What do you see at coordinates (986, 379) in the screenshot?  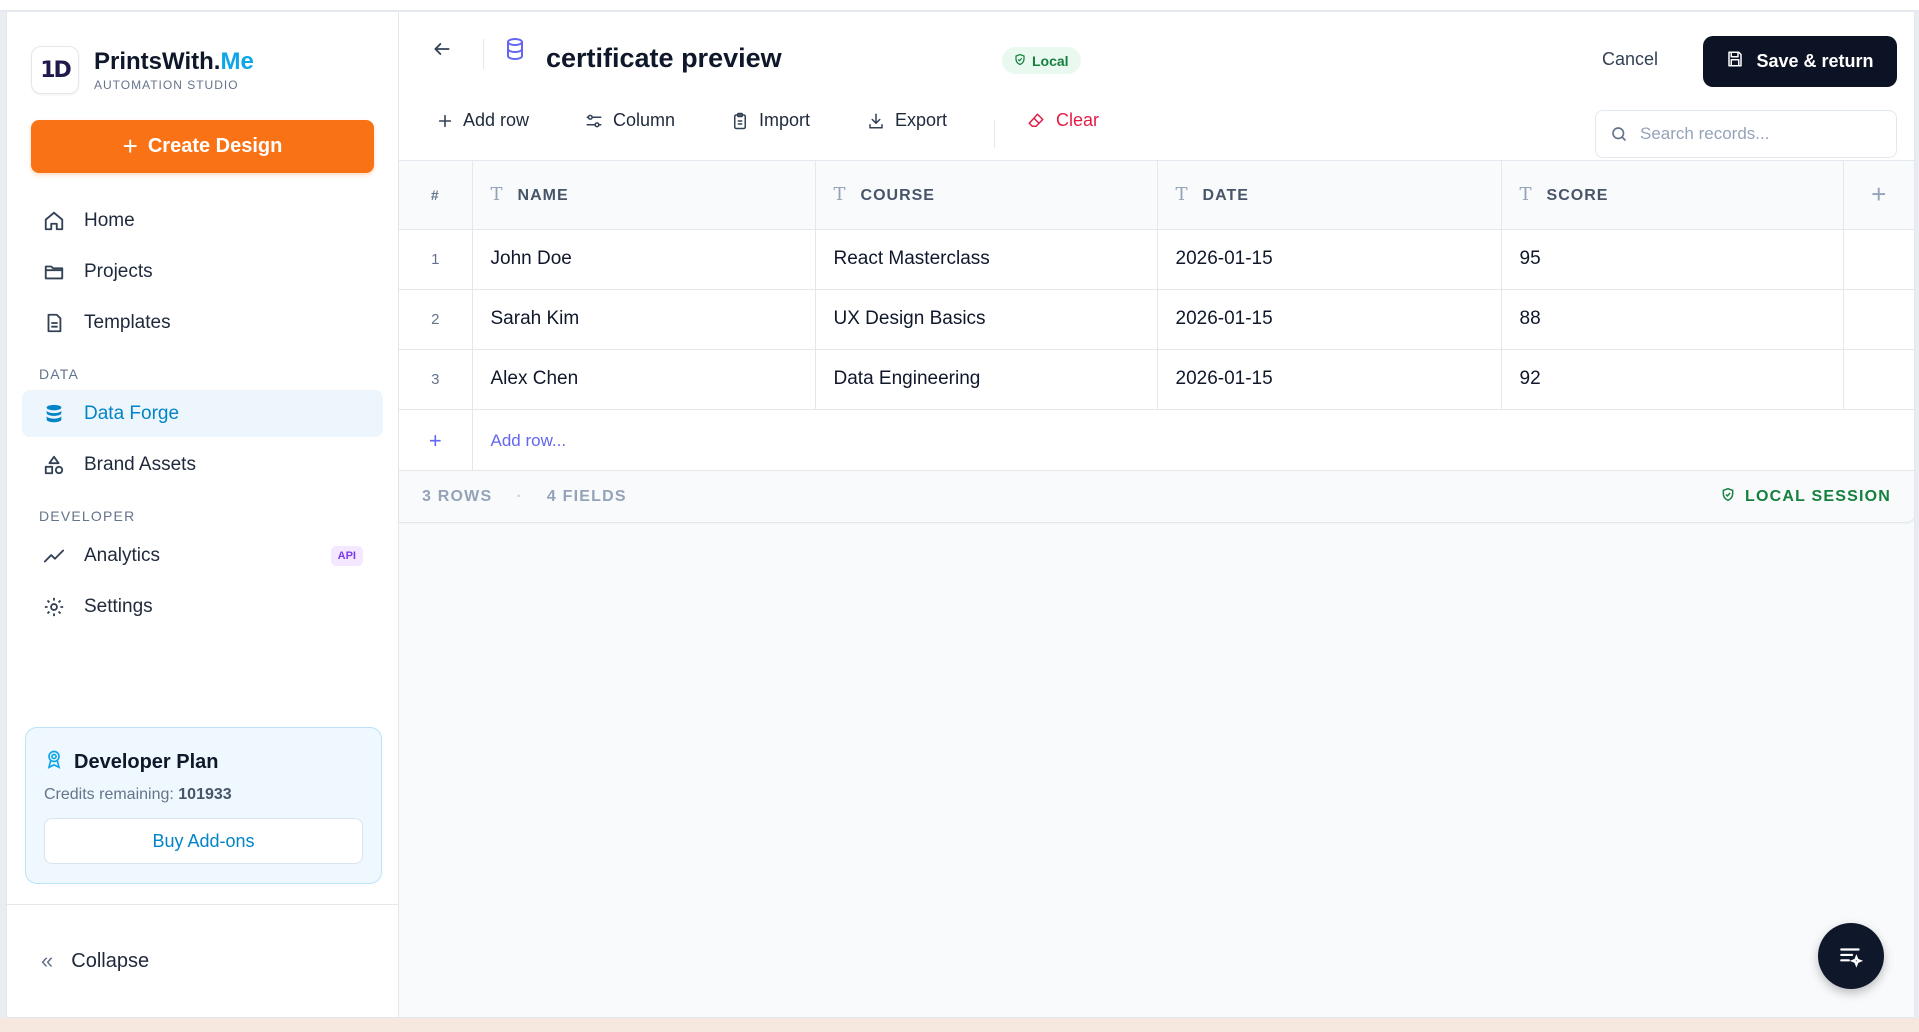 I see `cell-course: Data Engineering` at bounding box center [986, 379].